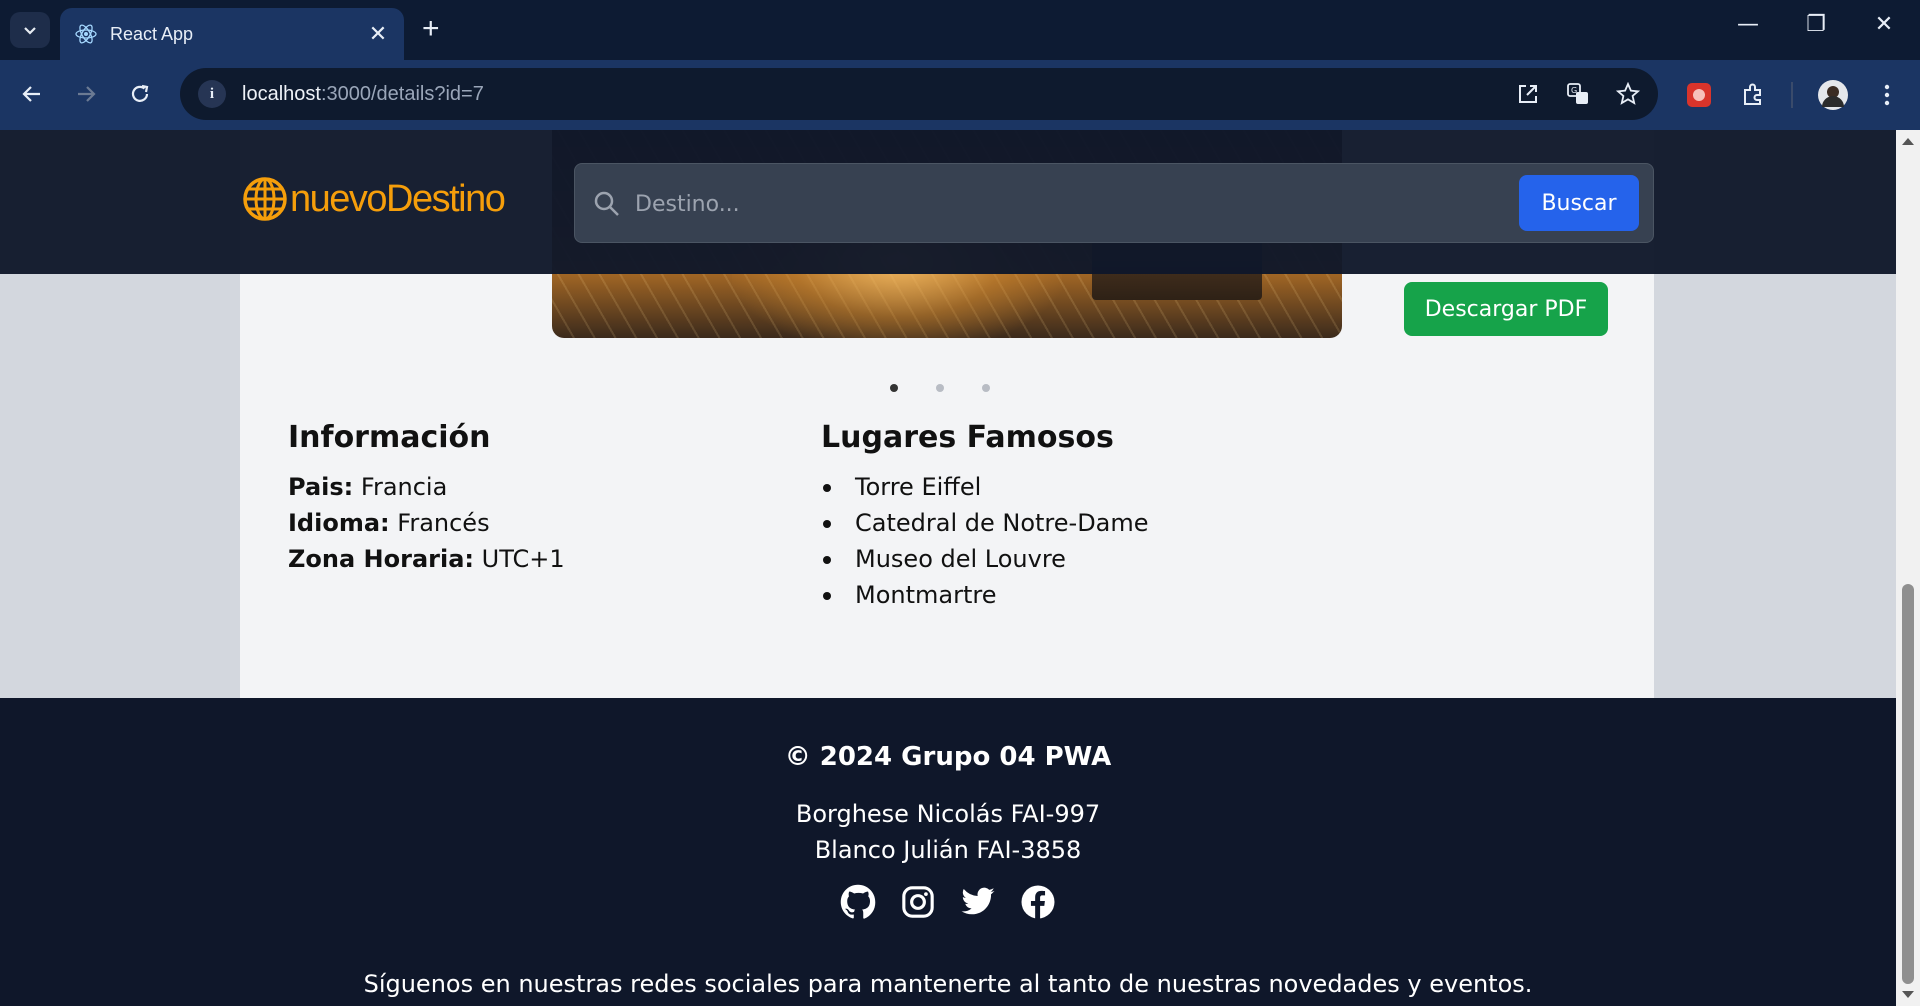  Describe the element at coordinates (212, 94) in the screenshot. I see `site-info-icon: i` at that location.